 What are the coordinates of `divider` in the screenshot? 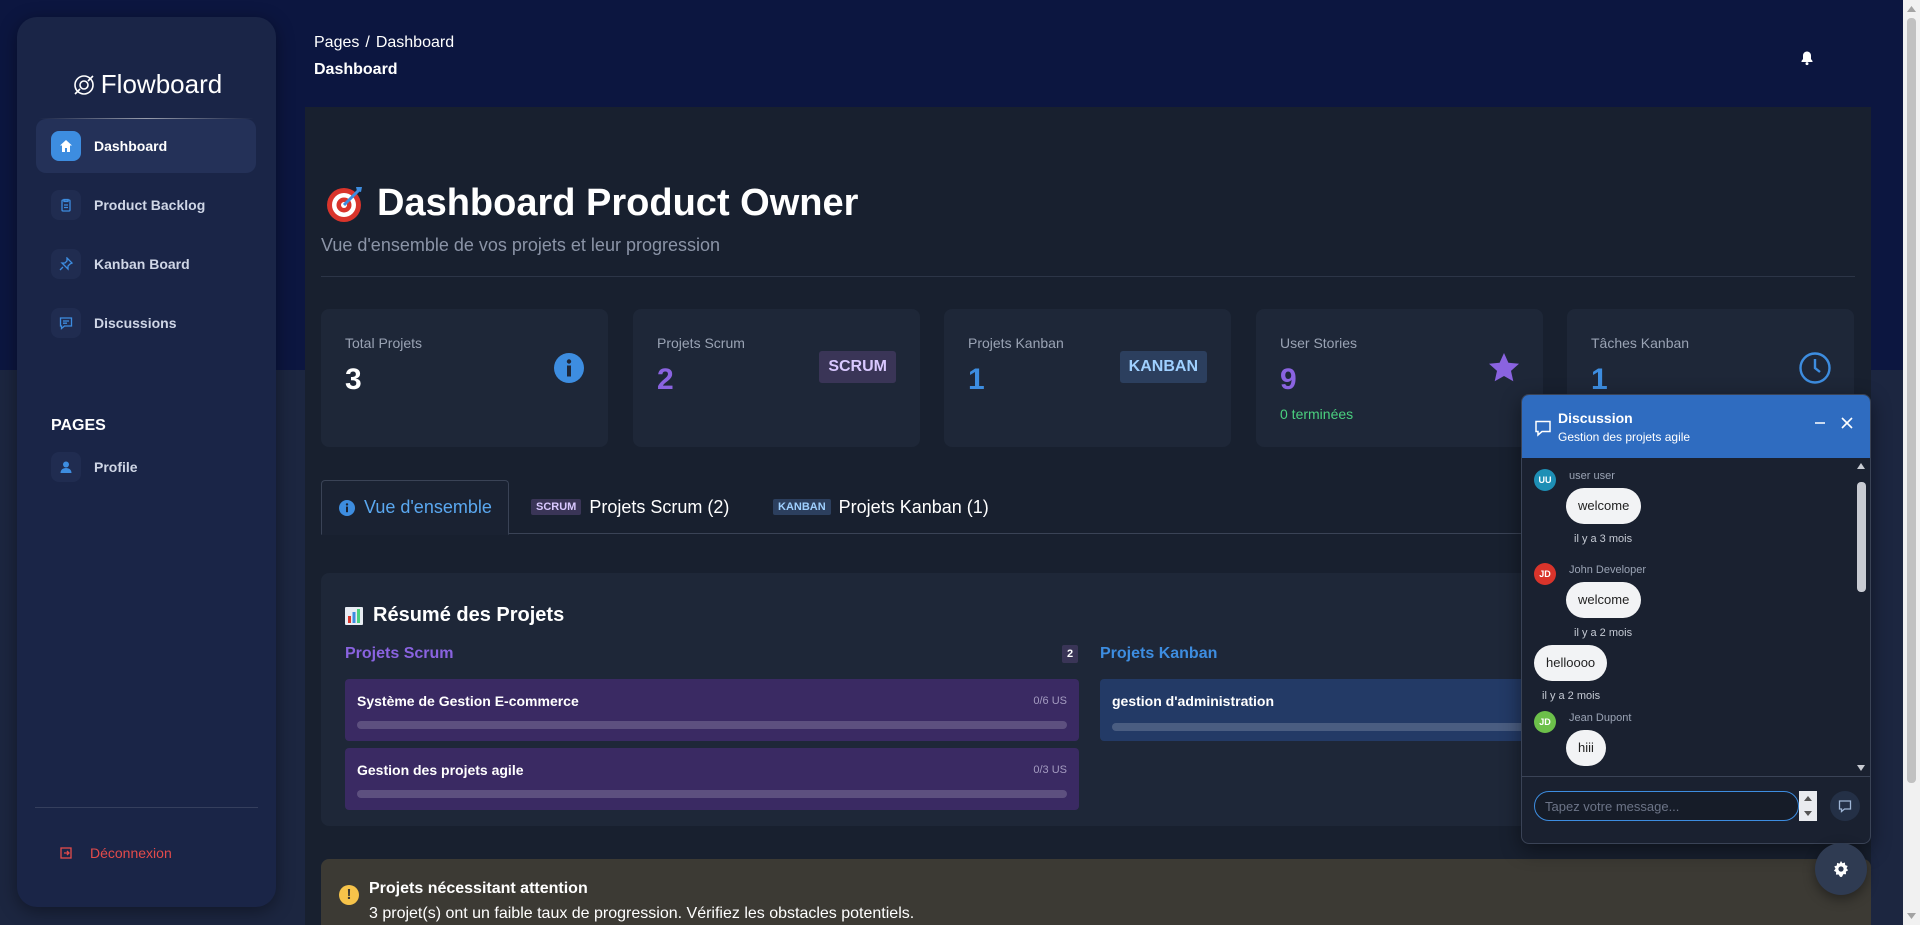 It's located at (146, 807).